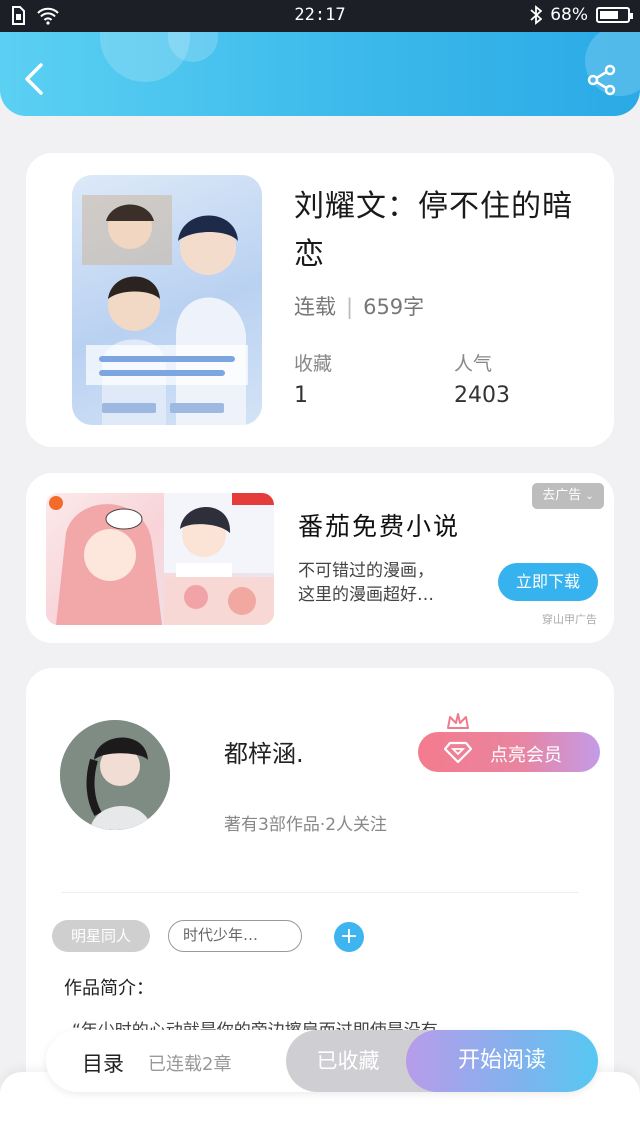 The height and width of the screenshot is (1138, 640). What do you see at coordinates (589, 496) in the screenshot?
I see `chevron-down-icon: ⌄` at bounding box center [589, 496].